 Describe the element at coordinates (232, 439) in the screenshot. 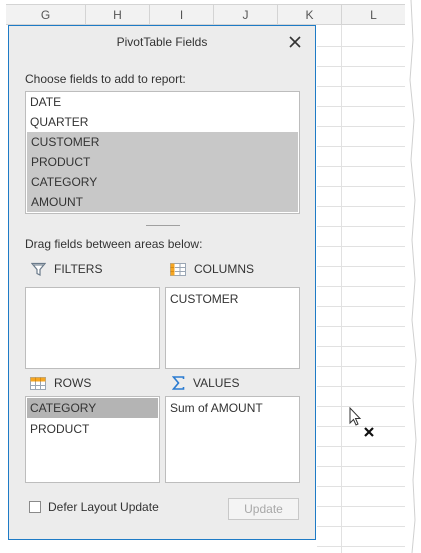

I see `values-area: Sum of AMOUNT` at that location.